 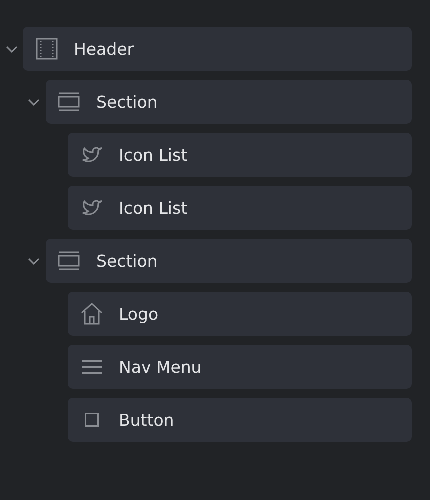 I want to click on tree-item: Nav Menu, so click(x=240, y=367).